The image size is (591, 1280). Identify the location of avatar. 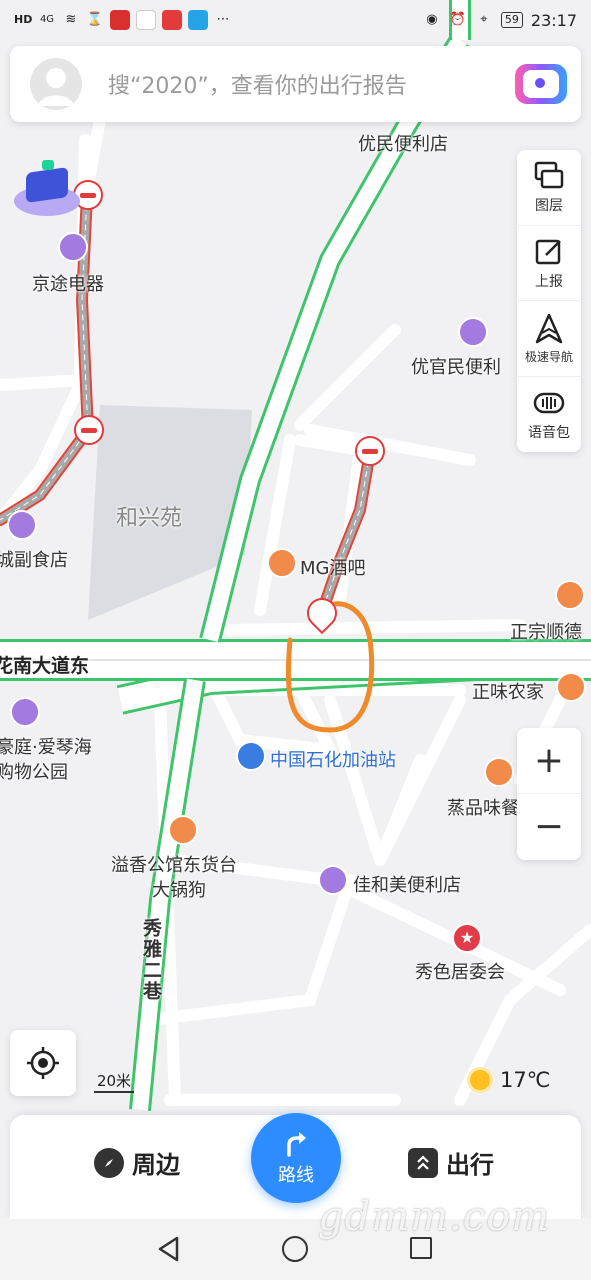
(56, 84).